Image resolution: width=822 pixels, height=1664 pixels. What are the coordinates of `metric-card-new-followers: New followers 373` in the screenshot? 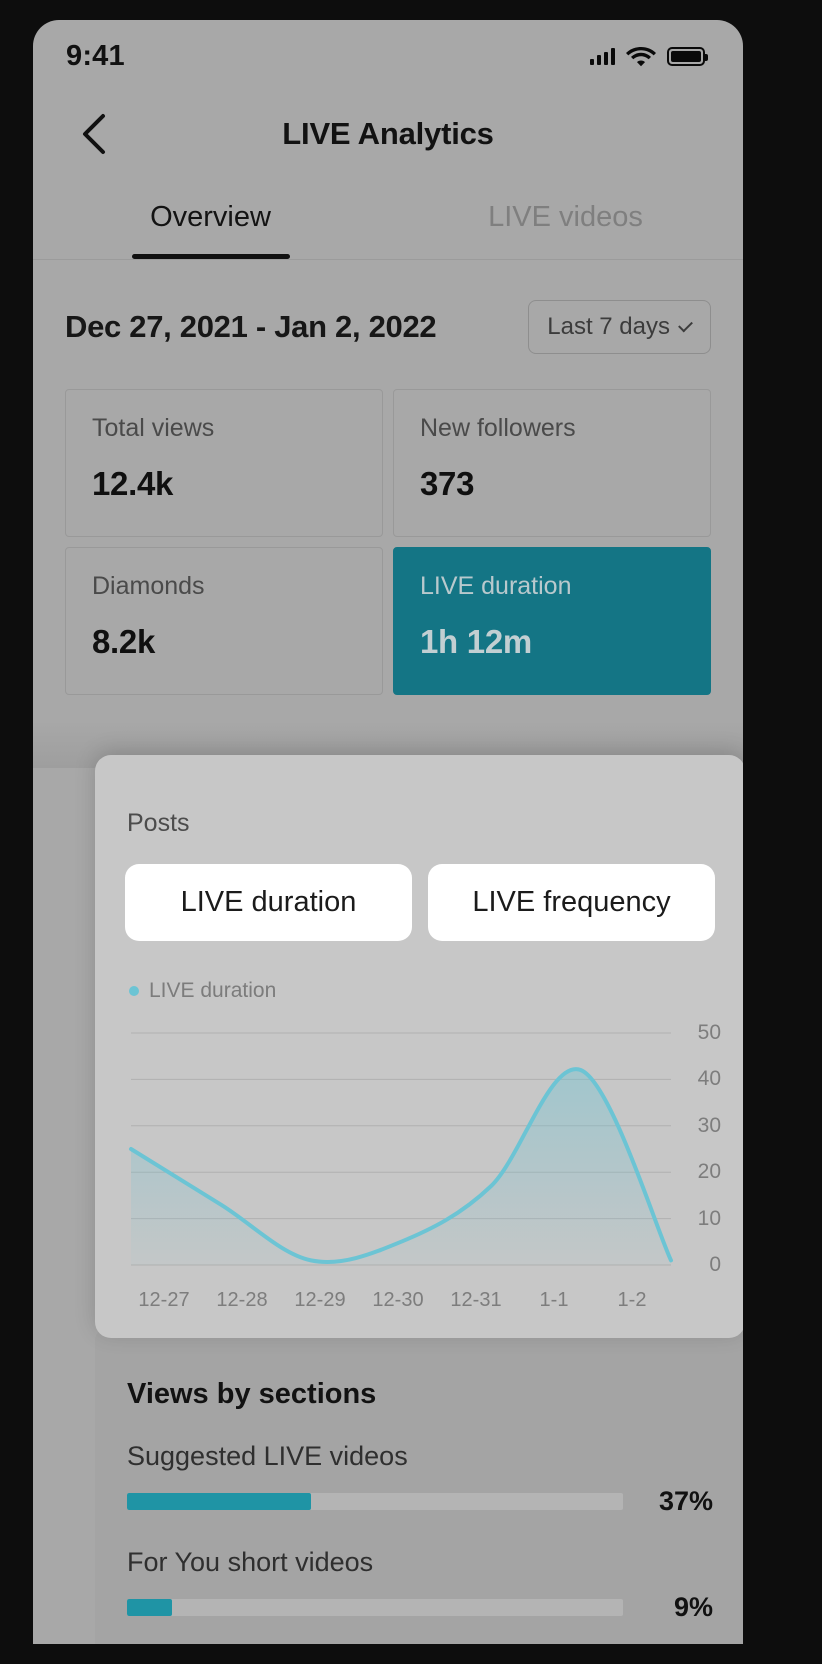 It's located at (552, 463).